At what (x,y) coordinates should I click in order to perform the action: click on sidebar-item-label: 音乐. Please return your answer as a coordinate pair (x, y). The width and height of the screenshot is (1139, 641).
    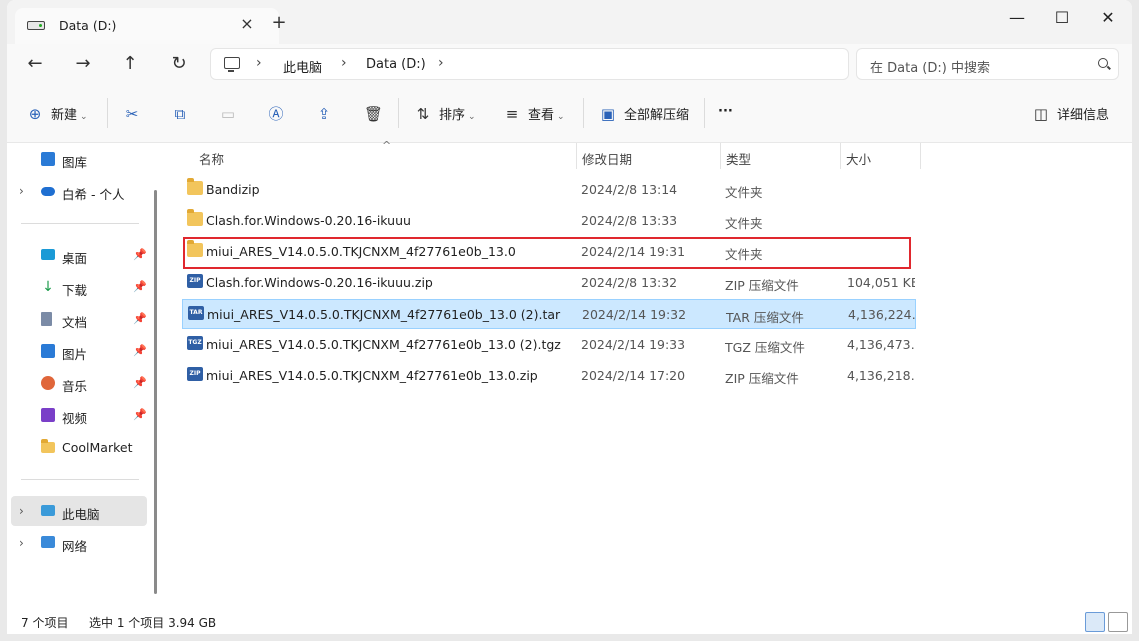
    Looking at the image, I should click on (75, 386).